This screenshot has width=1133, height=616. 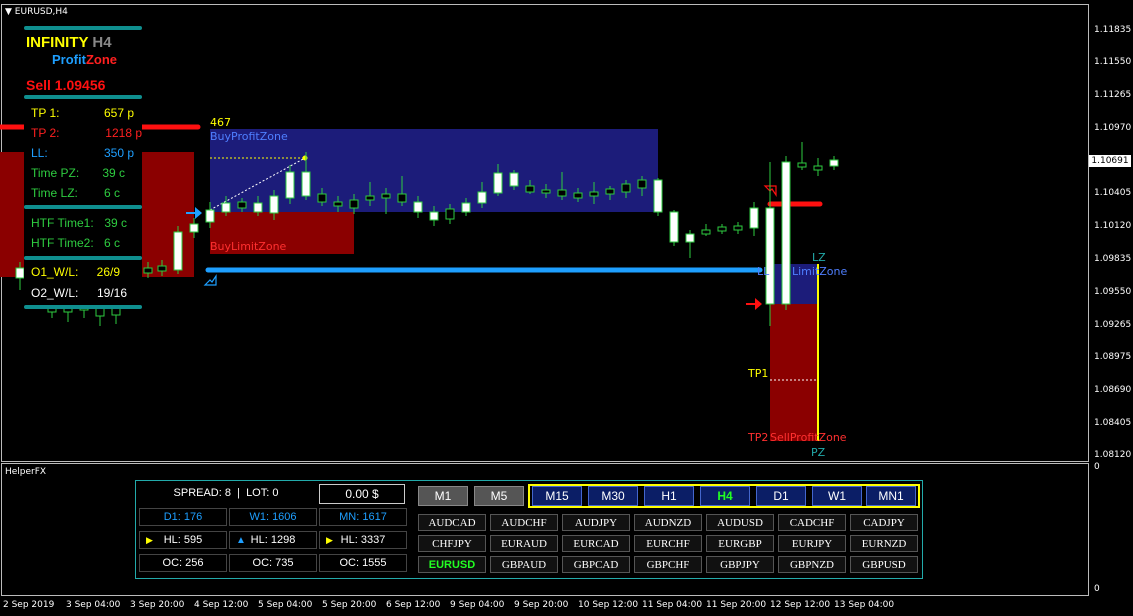 I want to click on tab-d1: D1, so click(x=781, y=496).